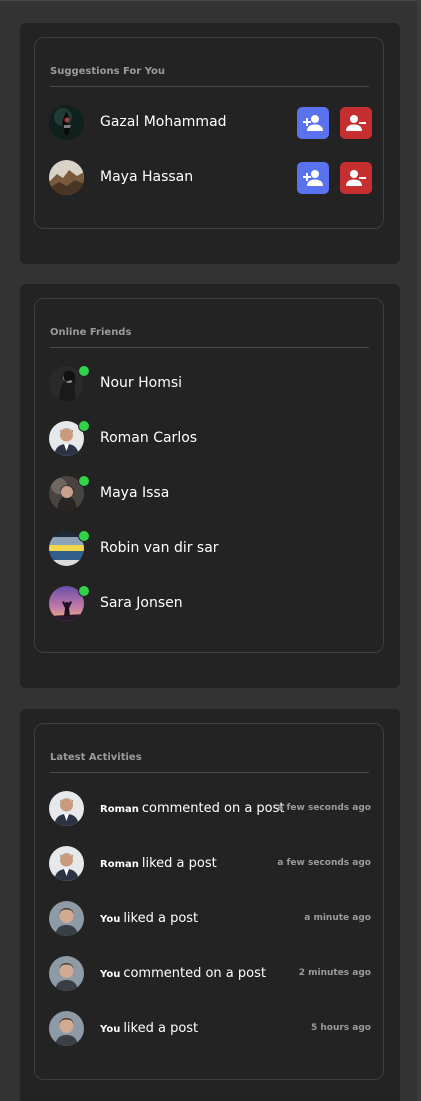 This screenshot has width=421, height=1101. I want to click on suggestion-item: Gazal Mohammad, so click(210, 123).